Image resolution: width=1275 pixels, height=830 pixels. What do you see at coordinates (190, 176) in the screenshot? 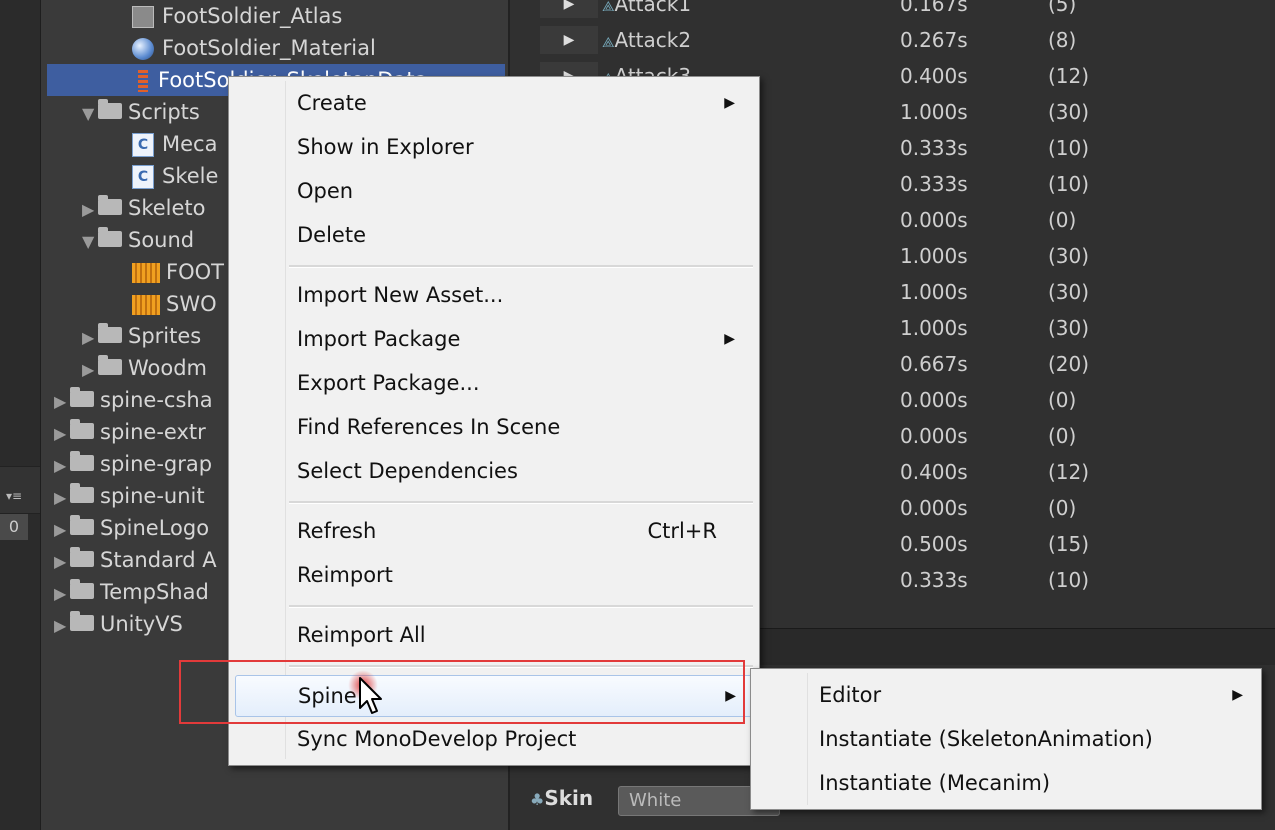
I see `tree-item-label: Skele` at bounding box center [190, 176].